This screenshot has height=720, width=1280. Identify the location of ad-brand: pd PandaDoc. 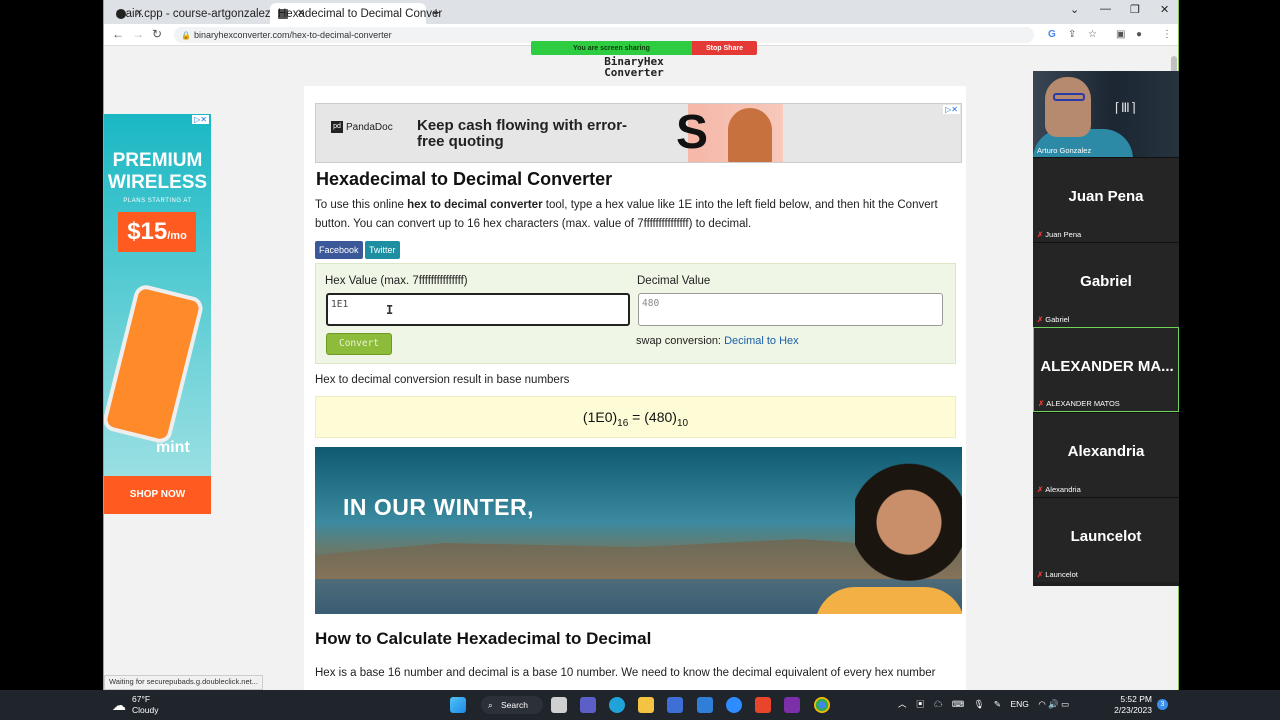
(362, 127).